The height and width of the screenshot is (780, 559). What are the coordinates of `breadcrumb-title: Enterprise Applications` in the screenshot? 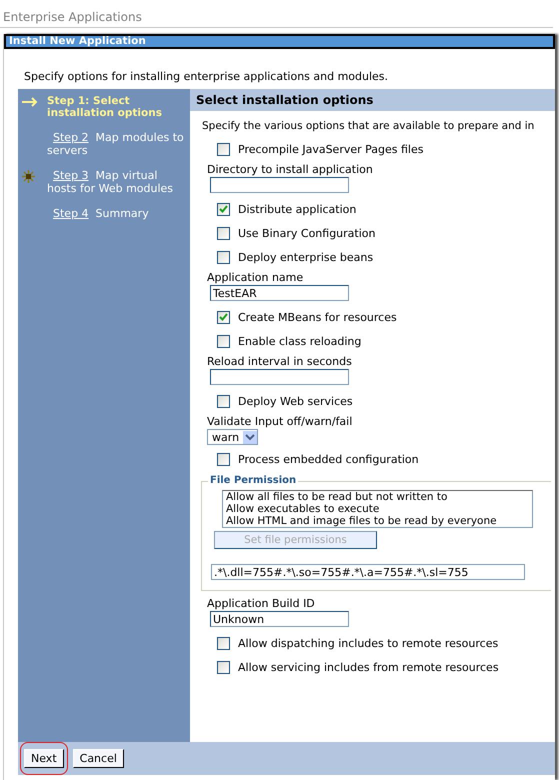 It's located at (72, 17).